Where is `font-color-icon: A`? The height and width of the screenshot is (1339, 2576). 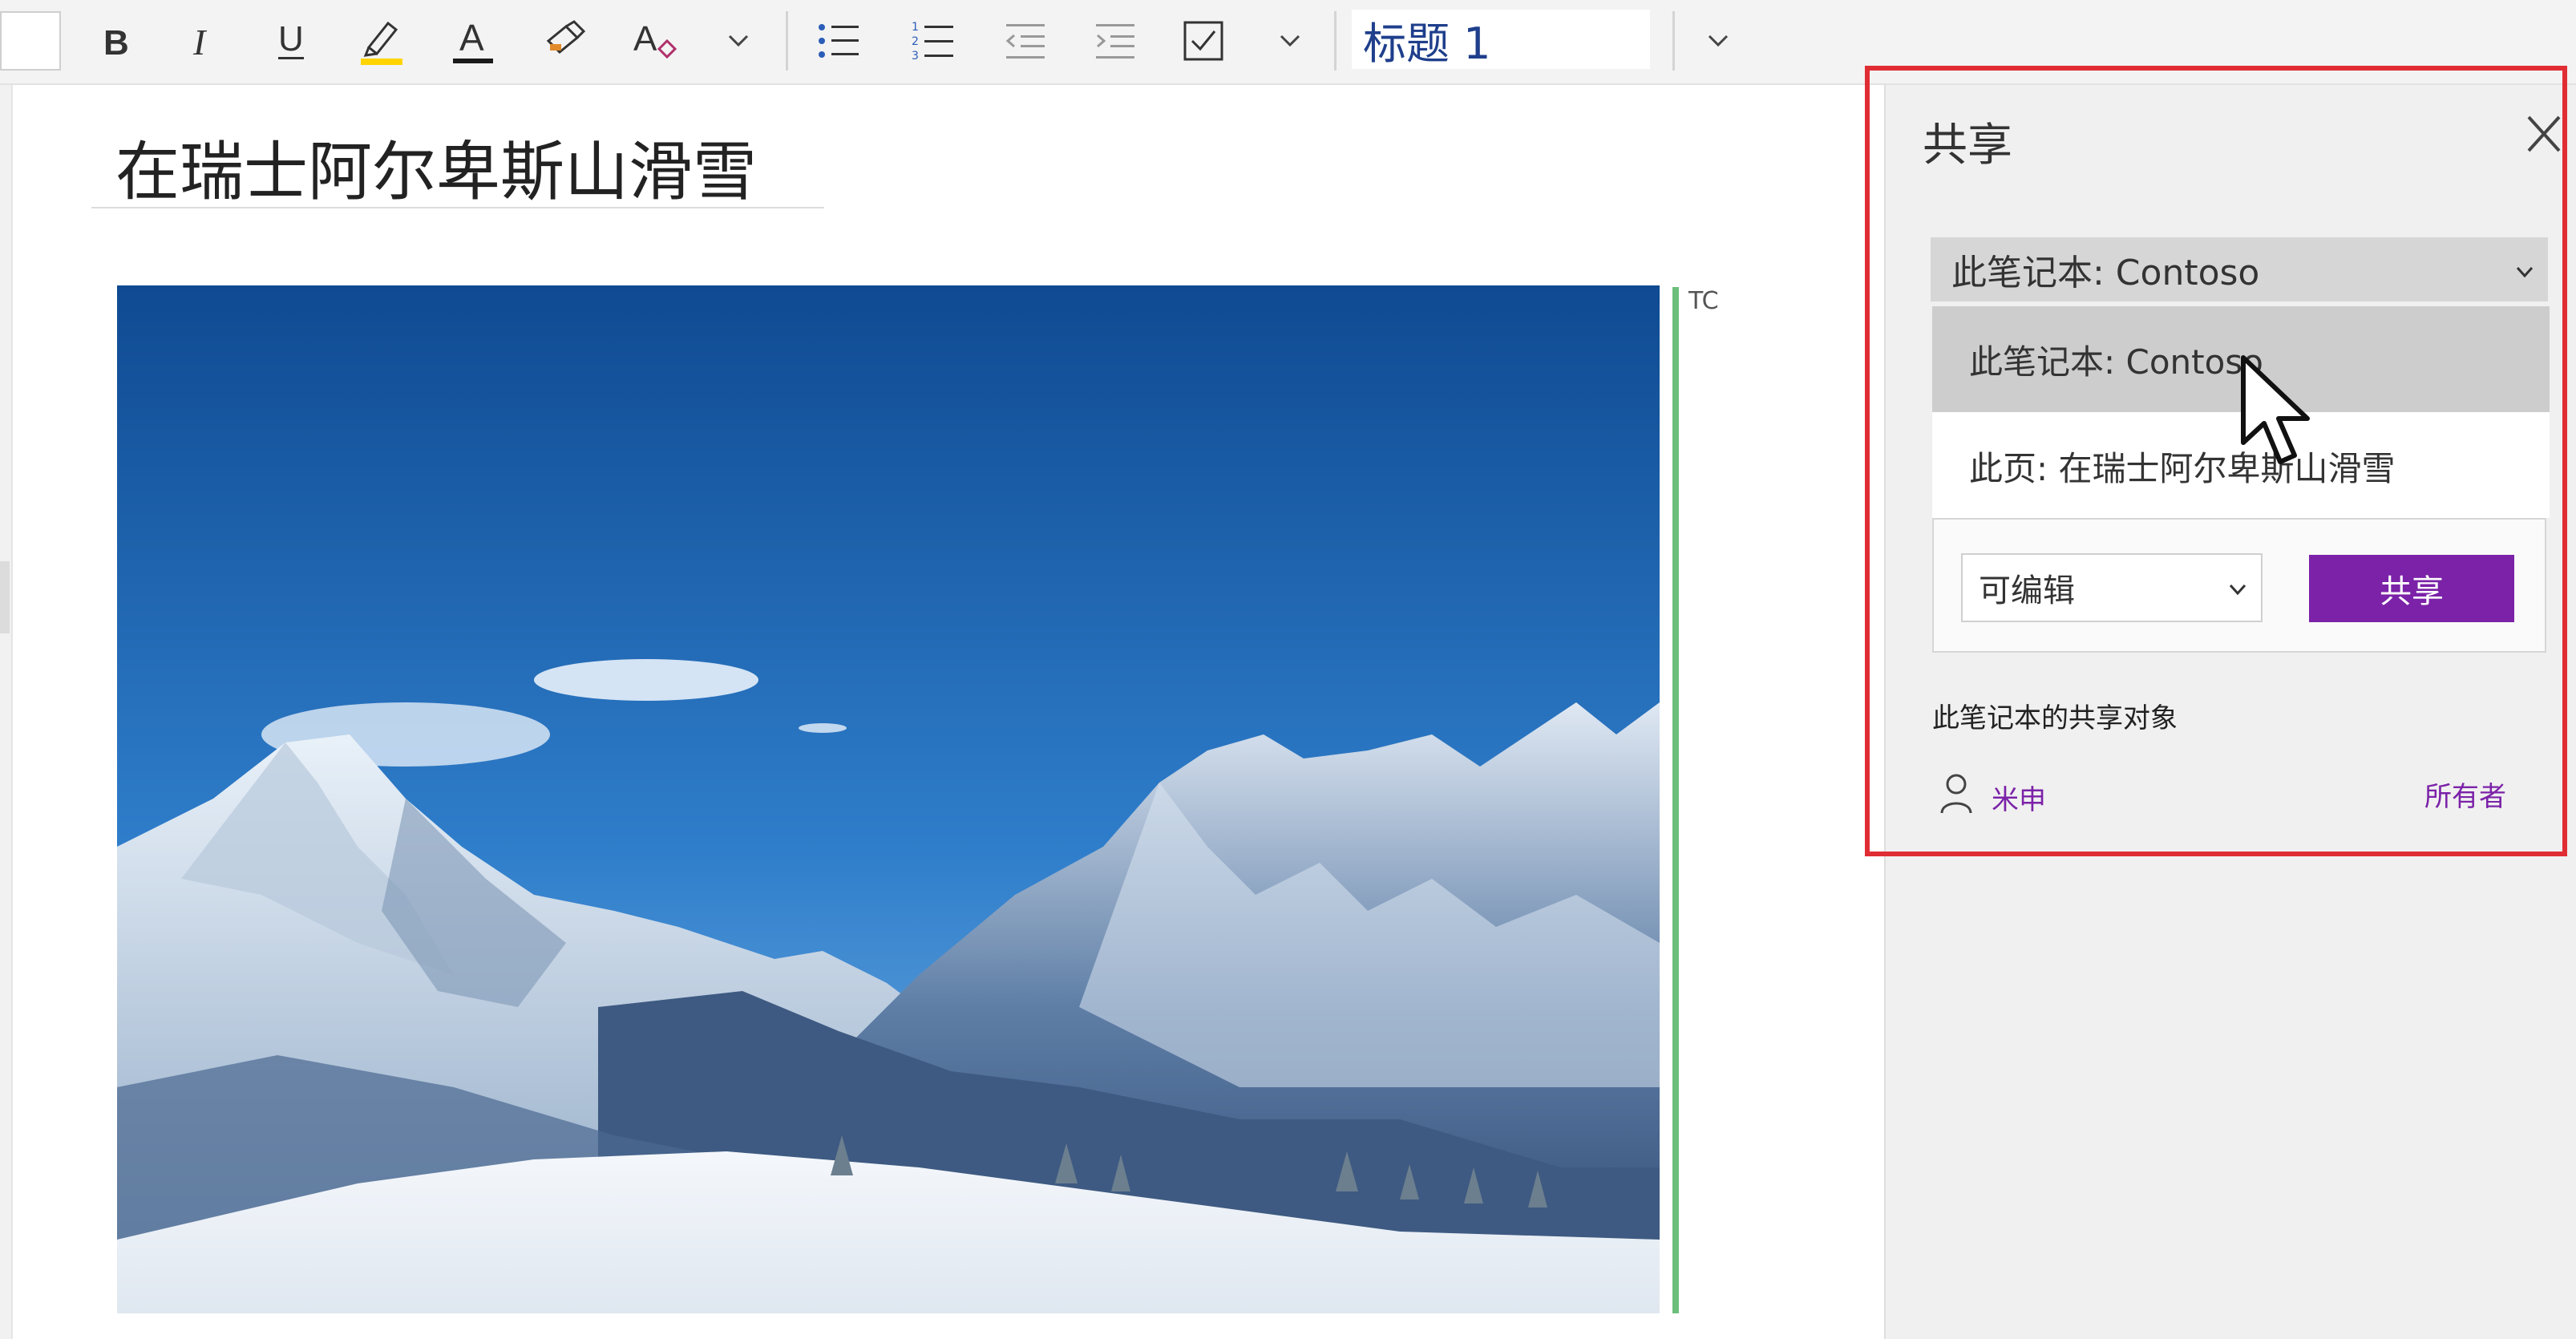
font-color-icon: A is located at coordinates (473, 41).